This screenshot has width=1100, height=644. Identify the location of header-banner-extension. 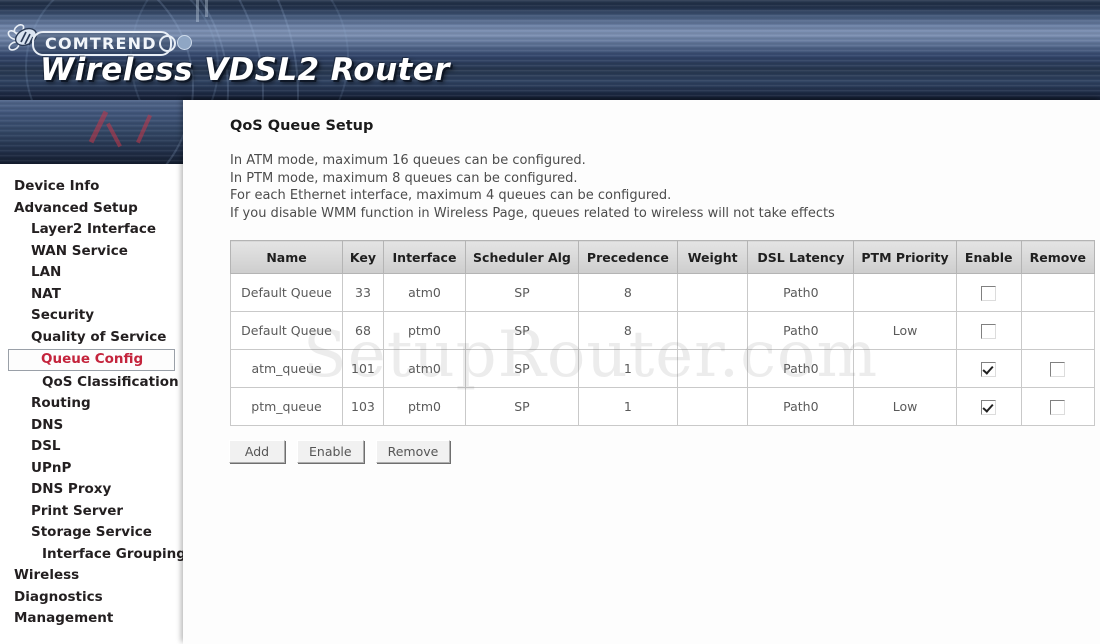
(91, 132).